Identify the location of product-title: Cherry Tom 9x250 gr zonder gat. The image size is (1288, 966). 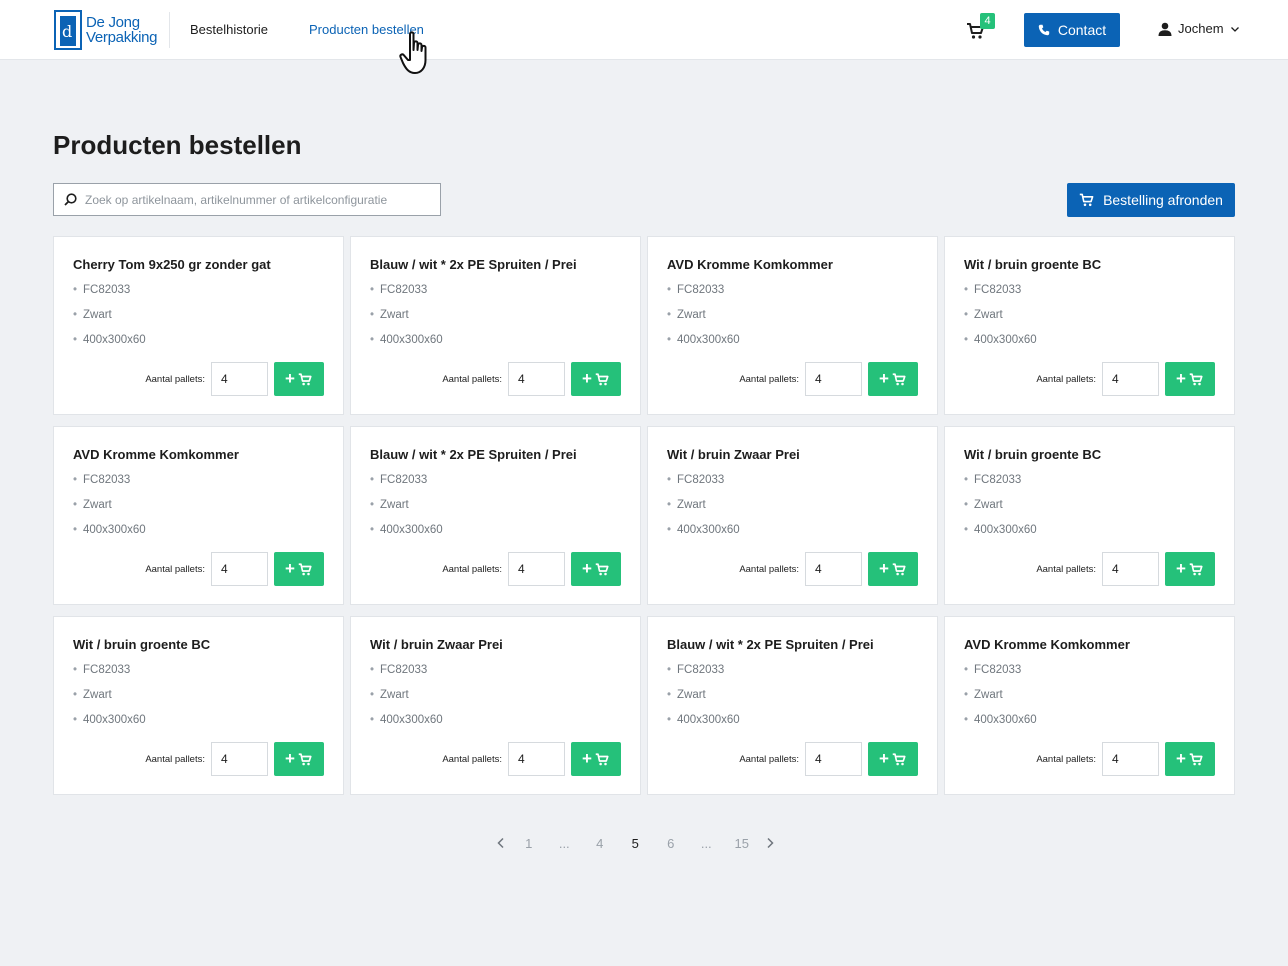
(172, 264).